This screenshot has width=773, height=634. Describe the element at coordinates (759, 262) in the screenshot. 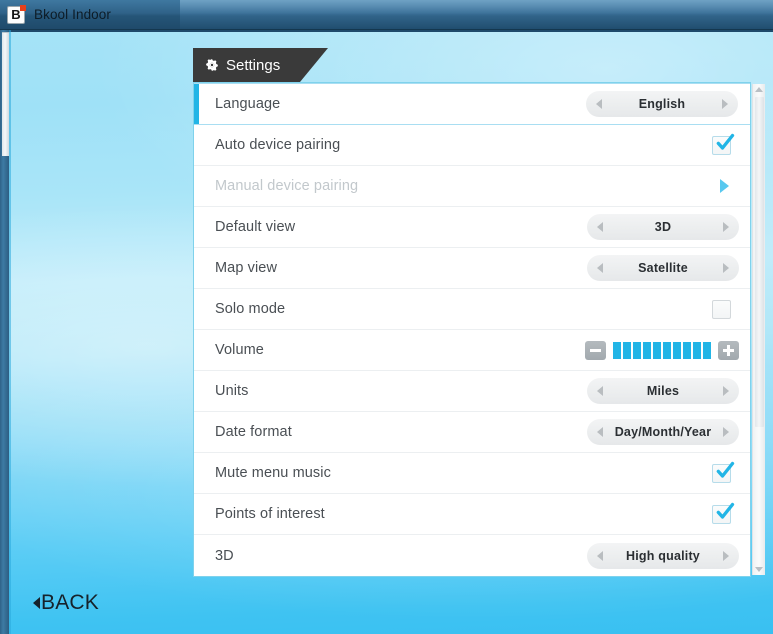

I see `scrollbar-thumb` at that location.